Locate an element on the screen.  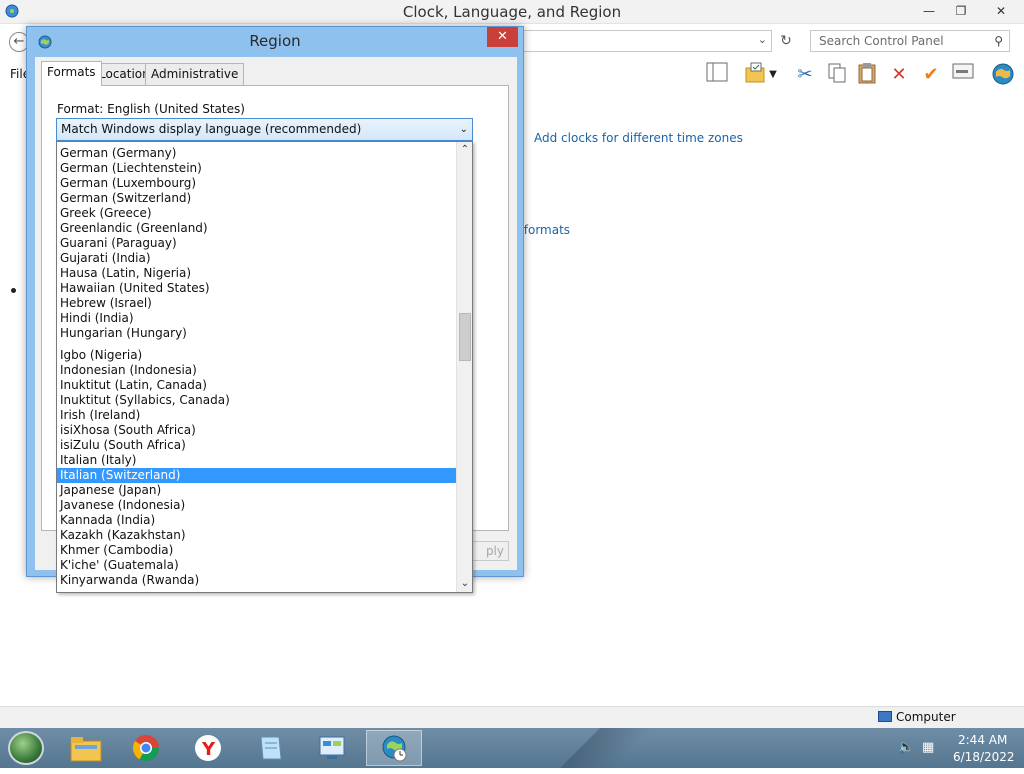
add-clocks-link: Add clocks for different time zones is located at coordinates (638, 138).